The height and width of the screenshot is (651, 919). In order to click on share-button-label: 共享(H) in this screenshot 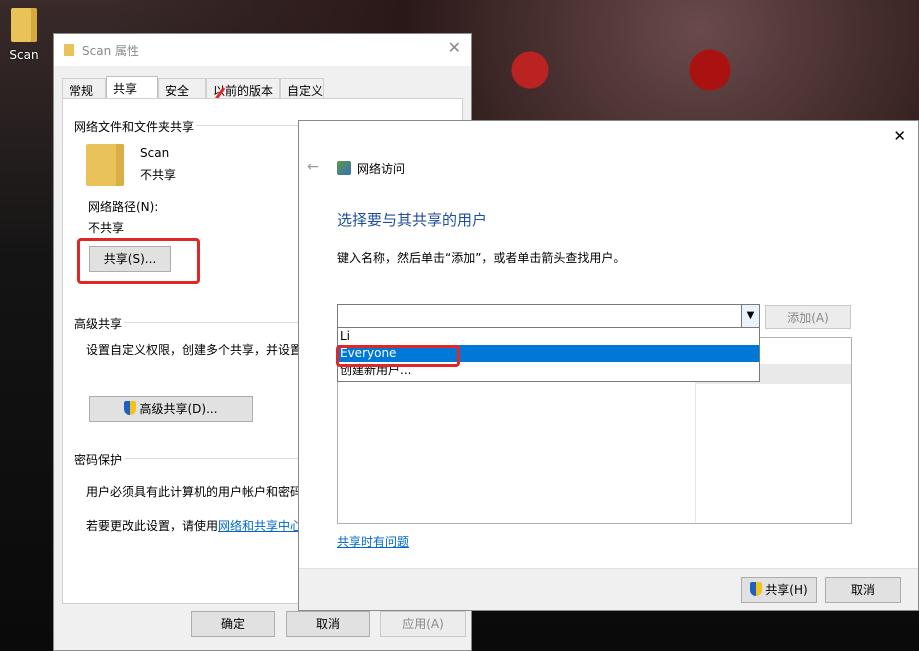, I will do `click(786, 590)`.